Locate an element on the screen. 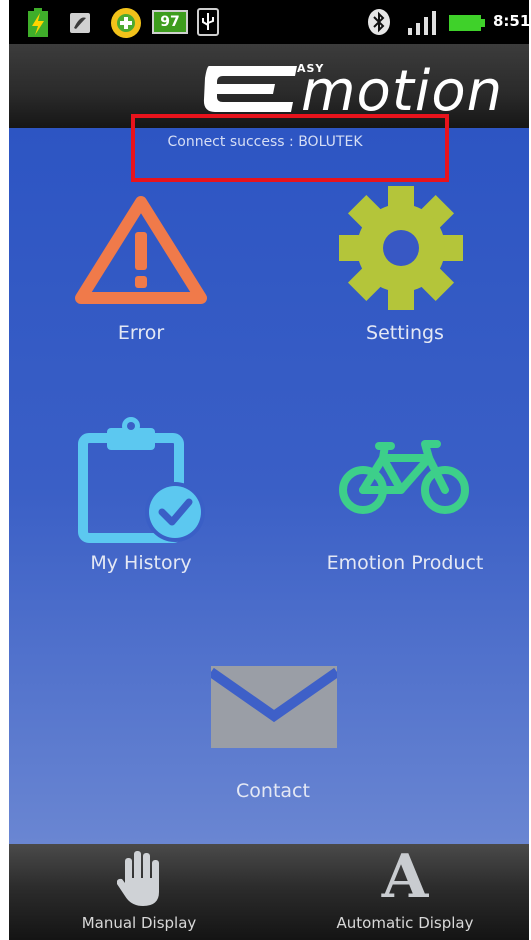 Image resolution: width=531 pixels, height=940 pixels. signal-icon is located at coordinates (422, 23).